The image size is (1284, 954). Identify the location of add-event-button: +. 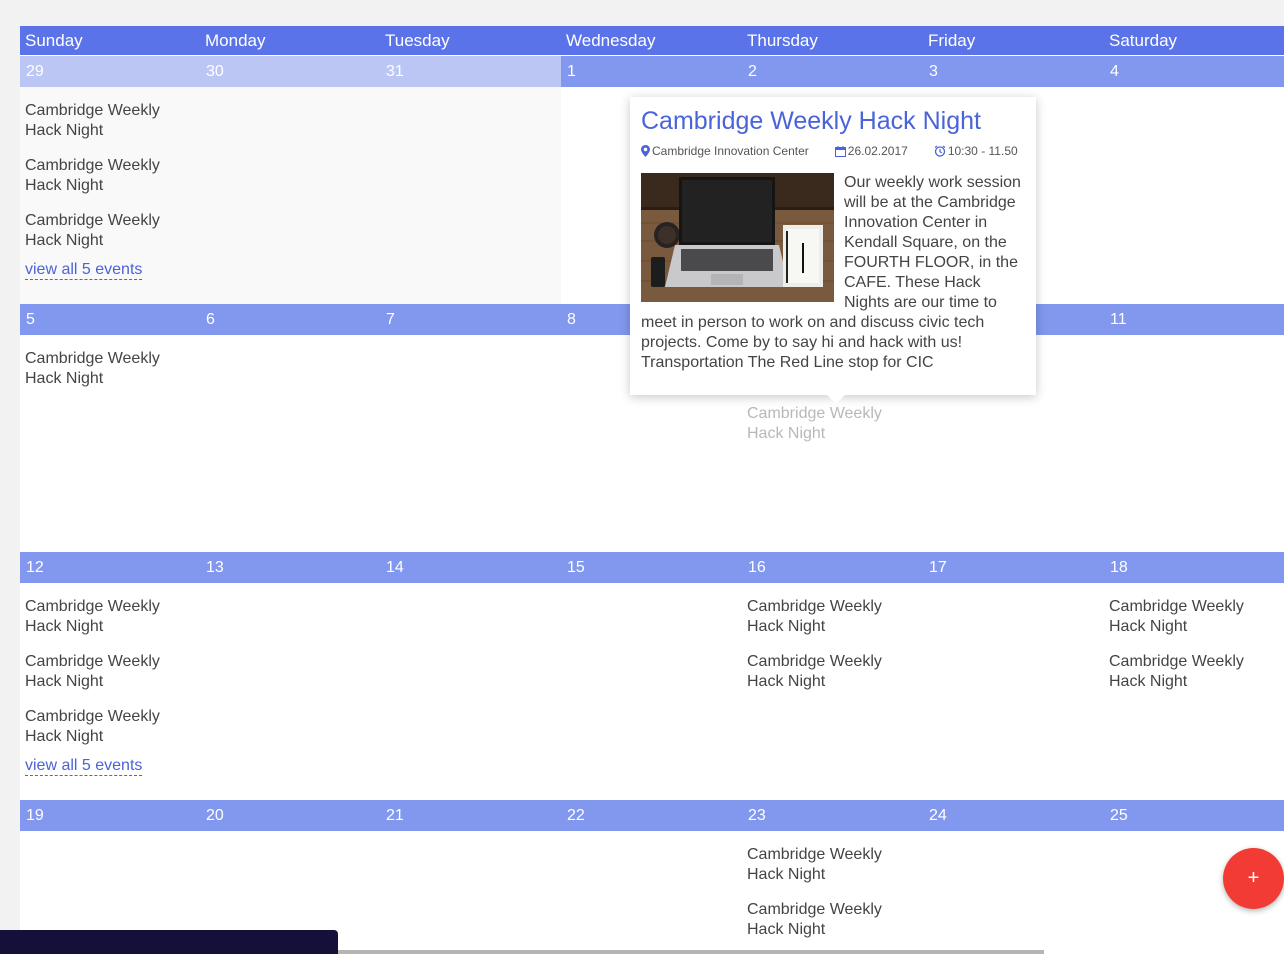
(1253, 878).